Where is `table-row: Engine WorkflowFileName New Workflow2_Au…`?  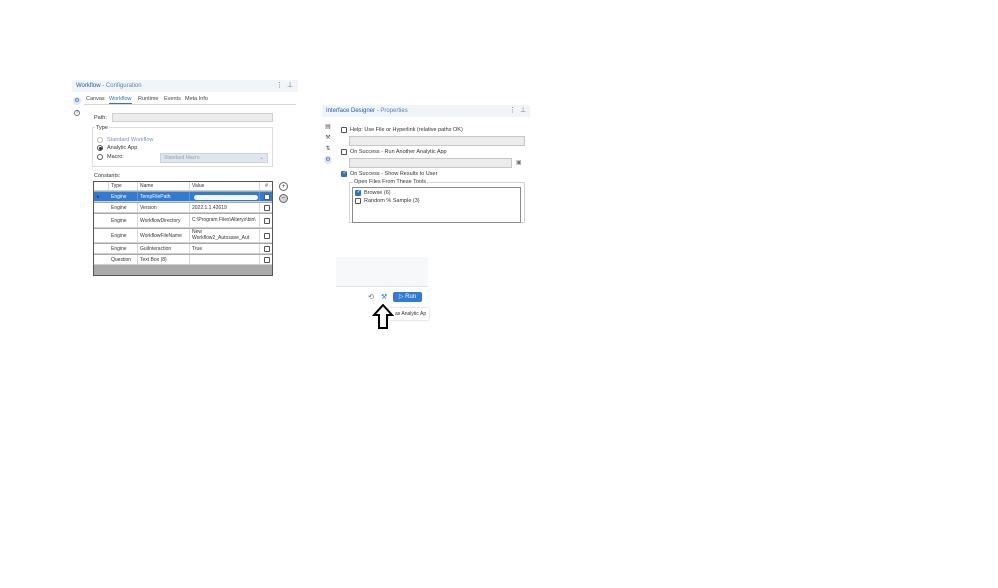
table-row: Engine WorkflowFileName New Workflow2_Au… is located at coordinates (183, 236).